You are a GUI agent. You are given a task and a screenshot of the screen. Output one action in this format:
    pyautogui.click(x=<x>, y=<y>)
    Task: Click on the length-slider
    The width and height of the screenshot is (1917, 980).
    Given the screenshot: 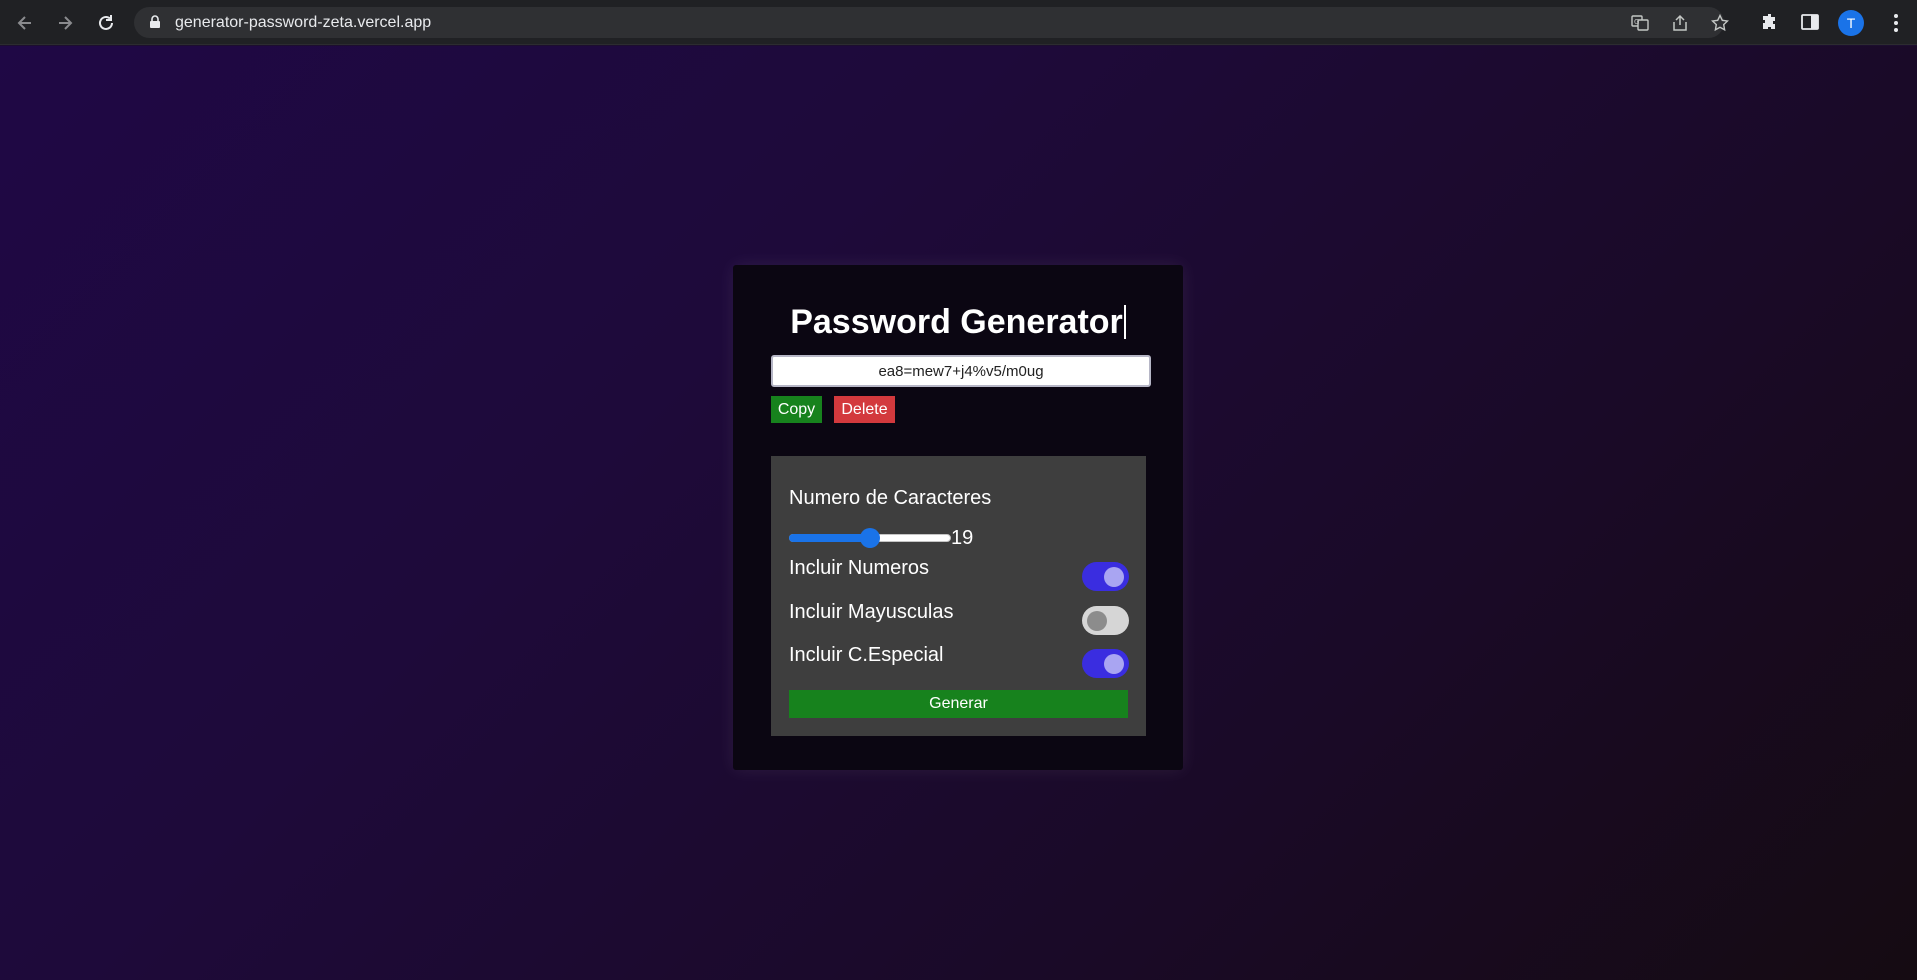 What is the action you would take?
    pyautogui.click(x=870, y=538)
    